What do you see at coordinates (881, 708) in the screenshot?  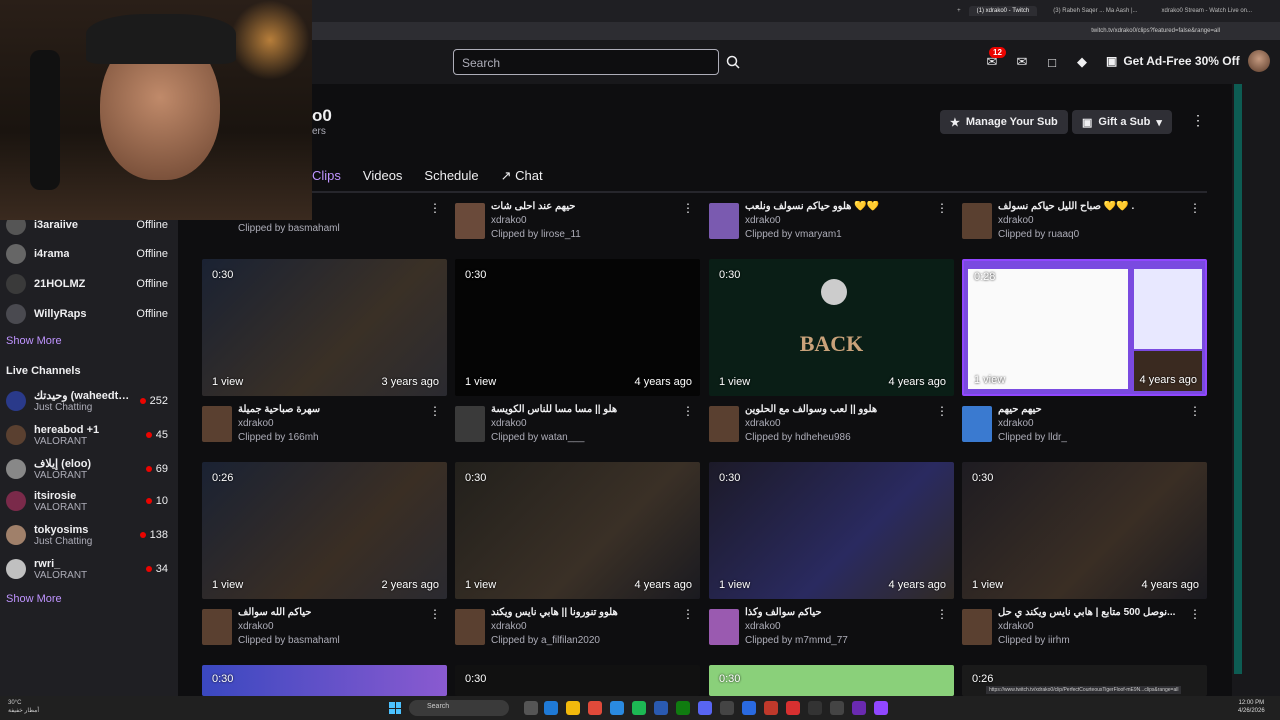 I see `twitch-icon` at bounding box center [881, 708].